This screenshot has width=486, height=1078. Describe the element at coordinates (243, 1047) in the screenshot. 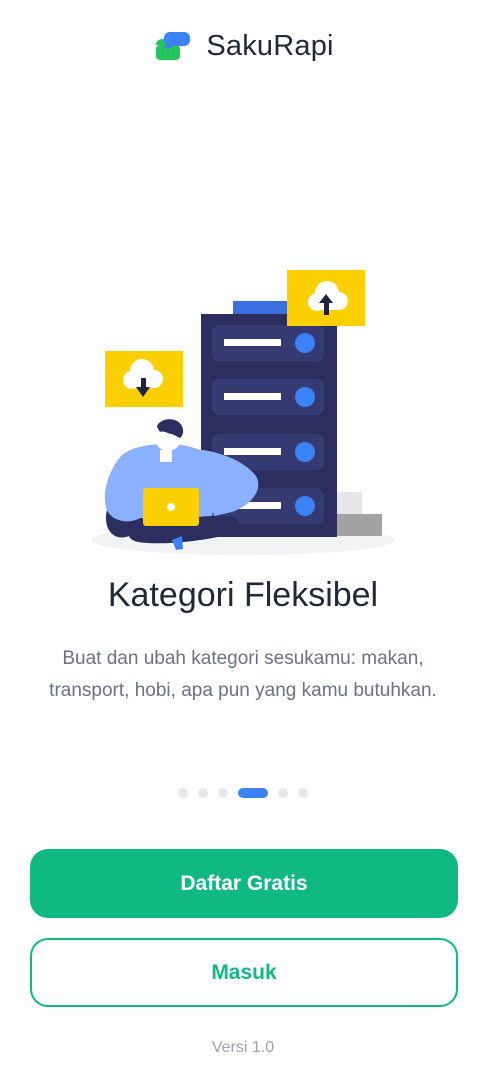

I see `version-label: Versi 1.0` at that location.